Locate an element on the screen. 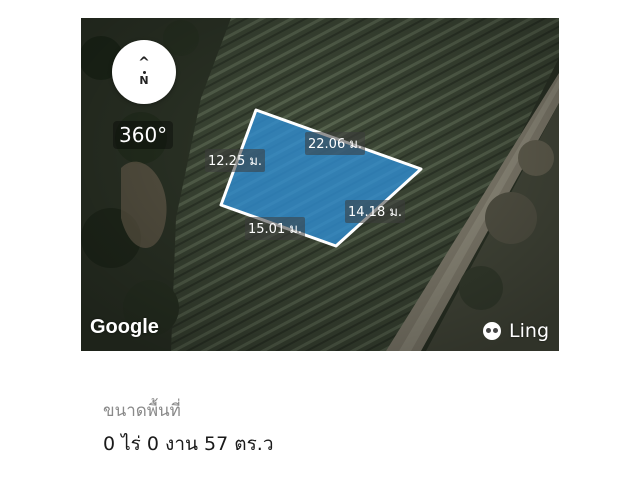 The image size is (640, 480). ling-watermark: Ling is located at coordinates (516, 331).